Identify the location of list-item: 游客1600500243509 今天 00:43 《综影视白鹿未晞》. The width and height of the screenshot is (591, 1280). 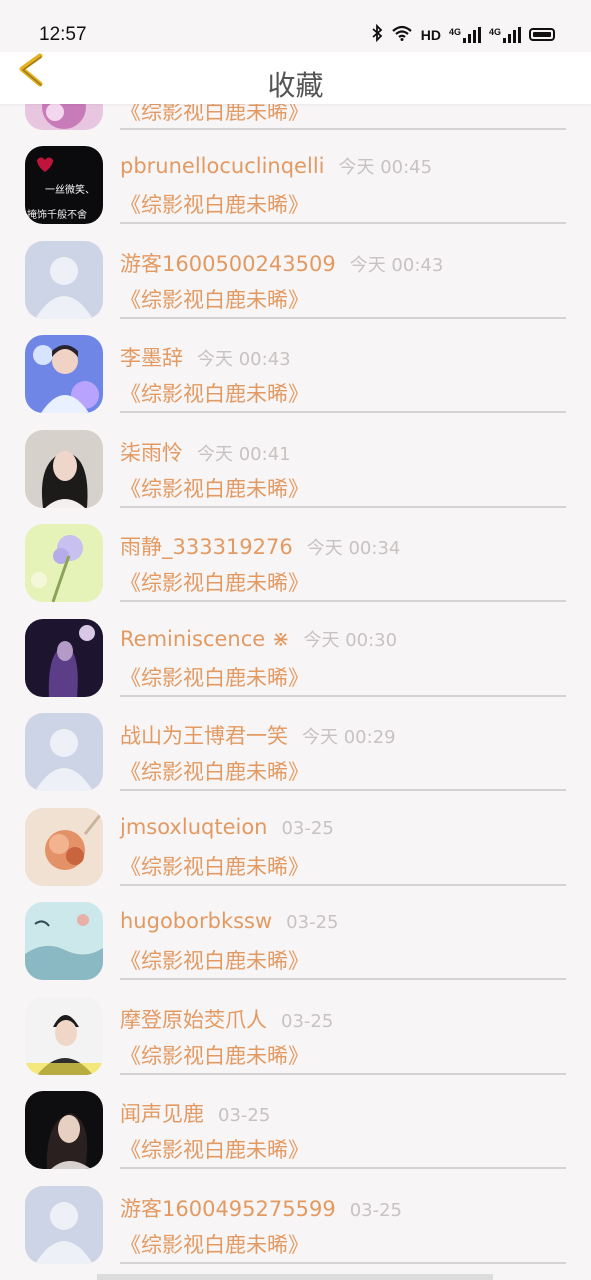
(295, 283).